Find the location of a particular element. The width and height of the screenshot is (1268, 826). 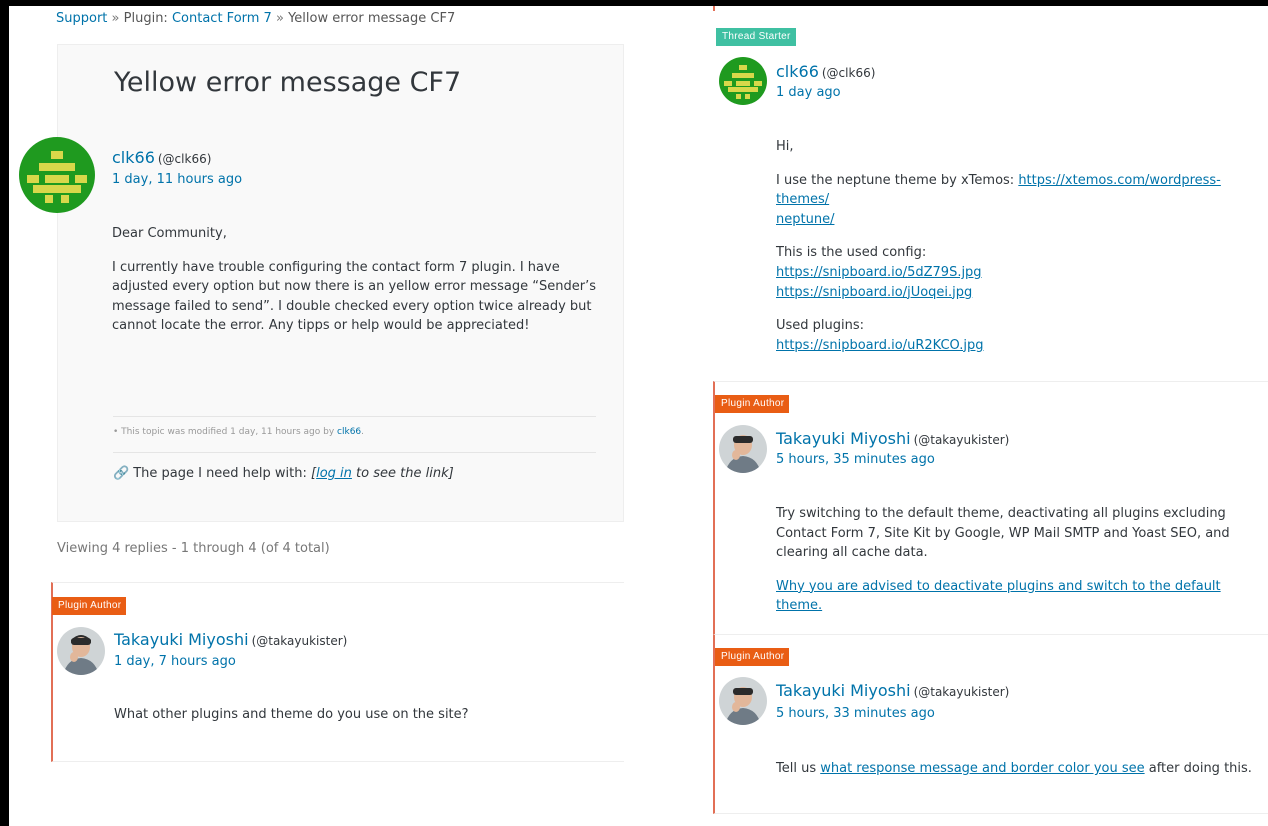

reply-time-link: 5 hours, 33 minutes ago is located at coordinates (855, 713).